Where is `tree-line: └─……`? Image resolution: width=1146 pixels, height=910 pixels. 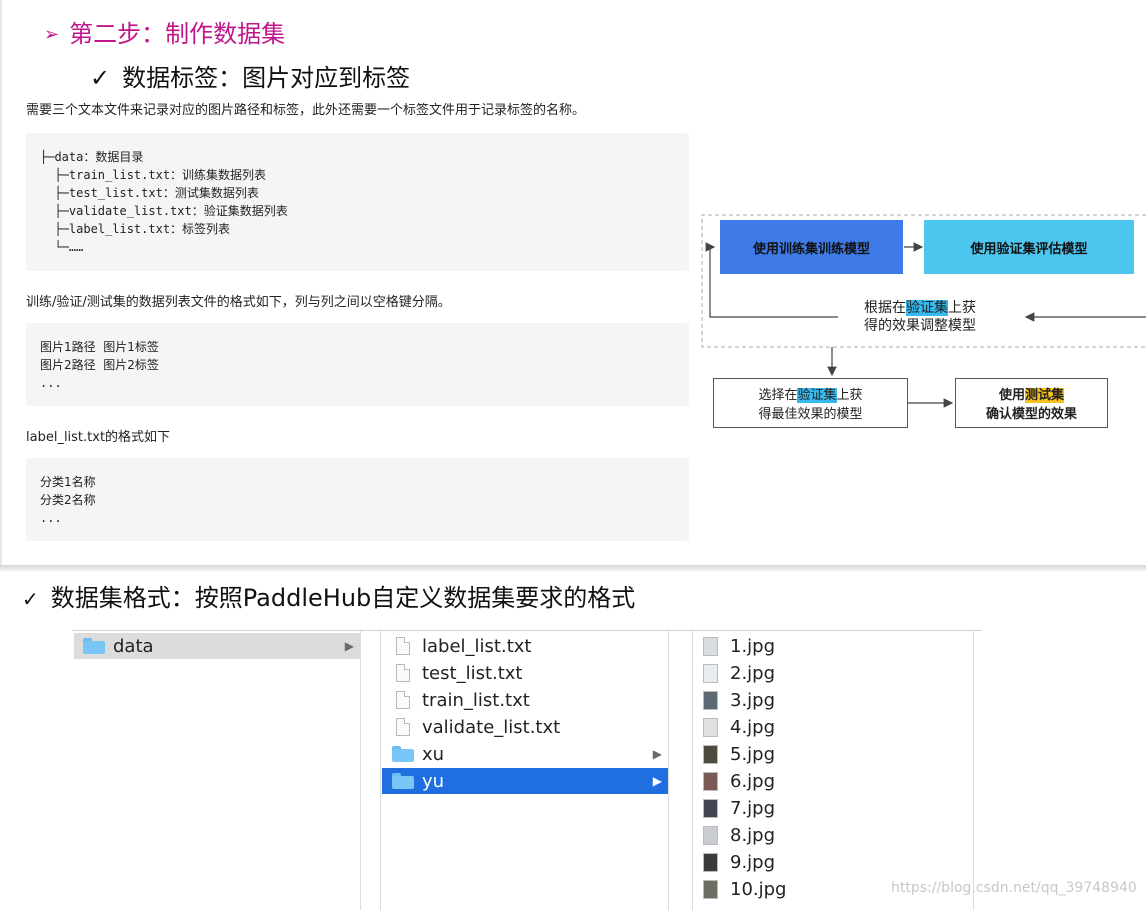
tree-line: └─…… is located at coordinates (62, 247).